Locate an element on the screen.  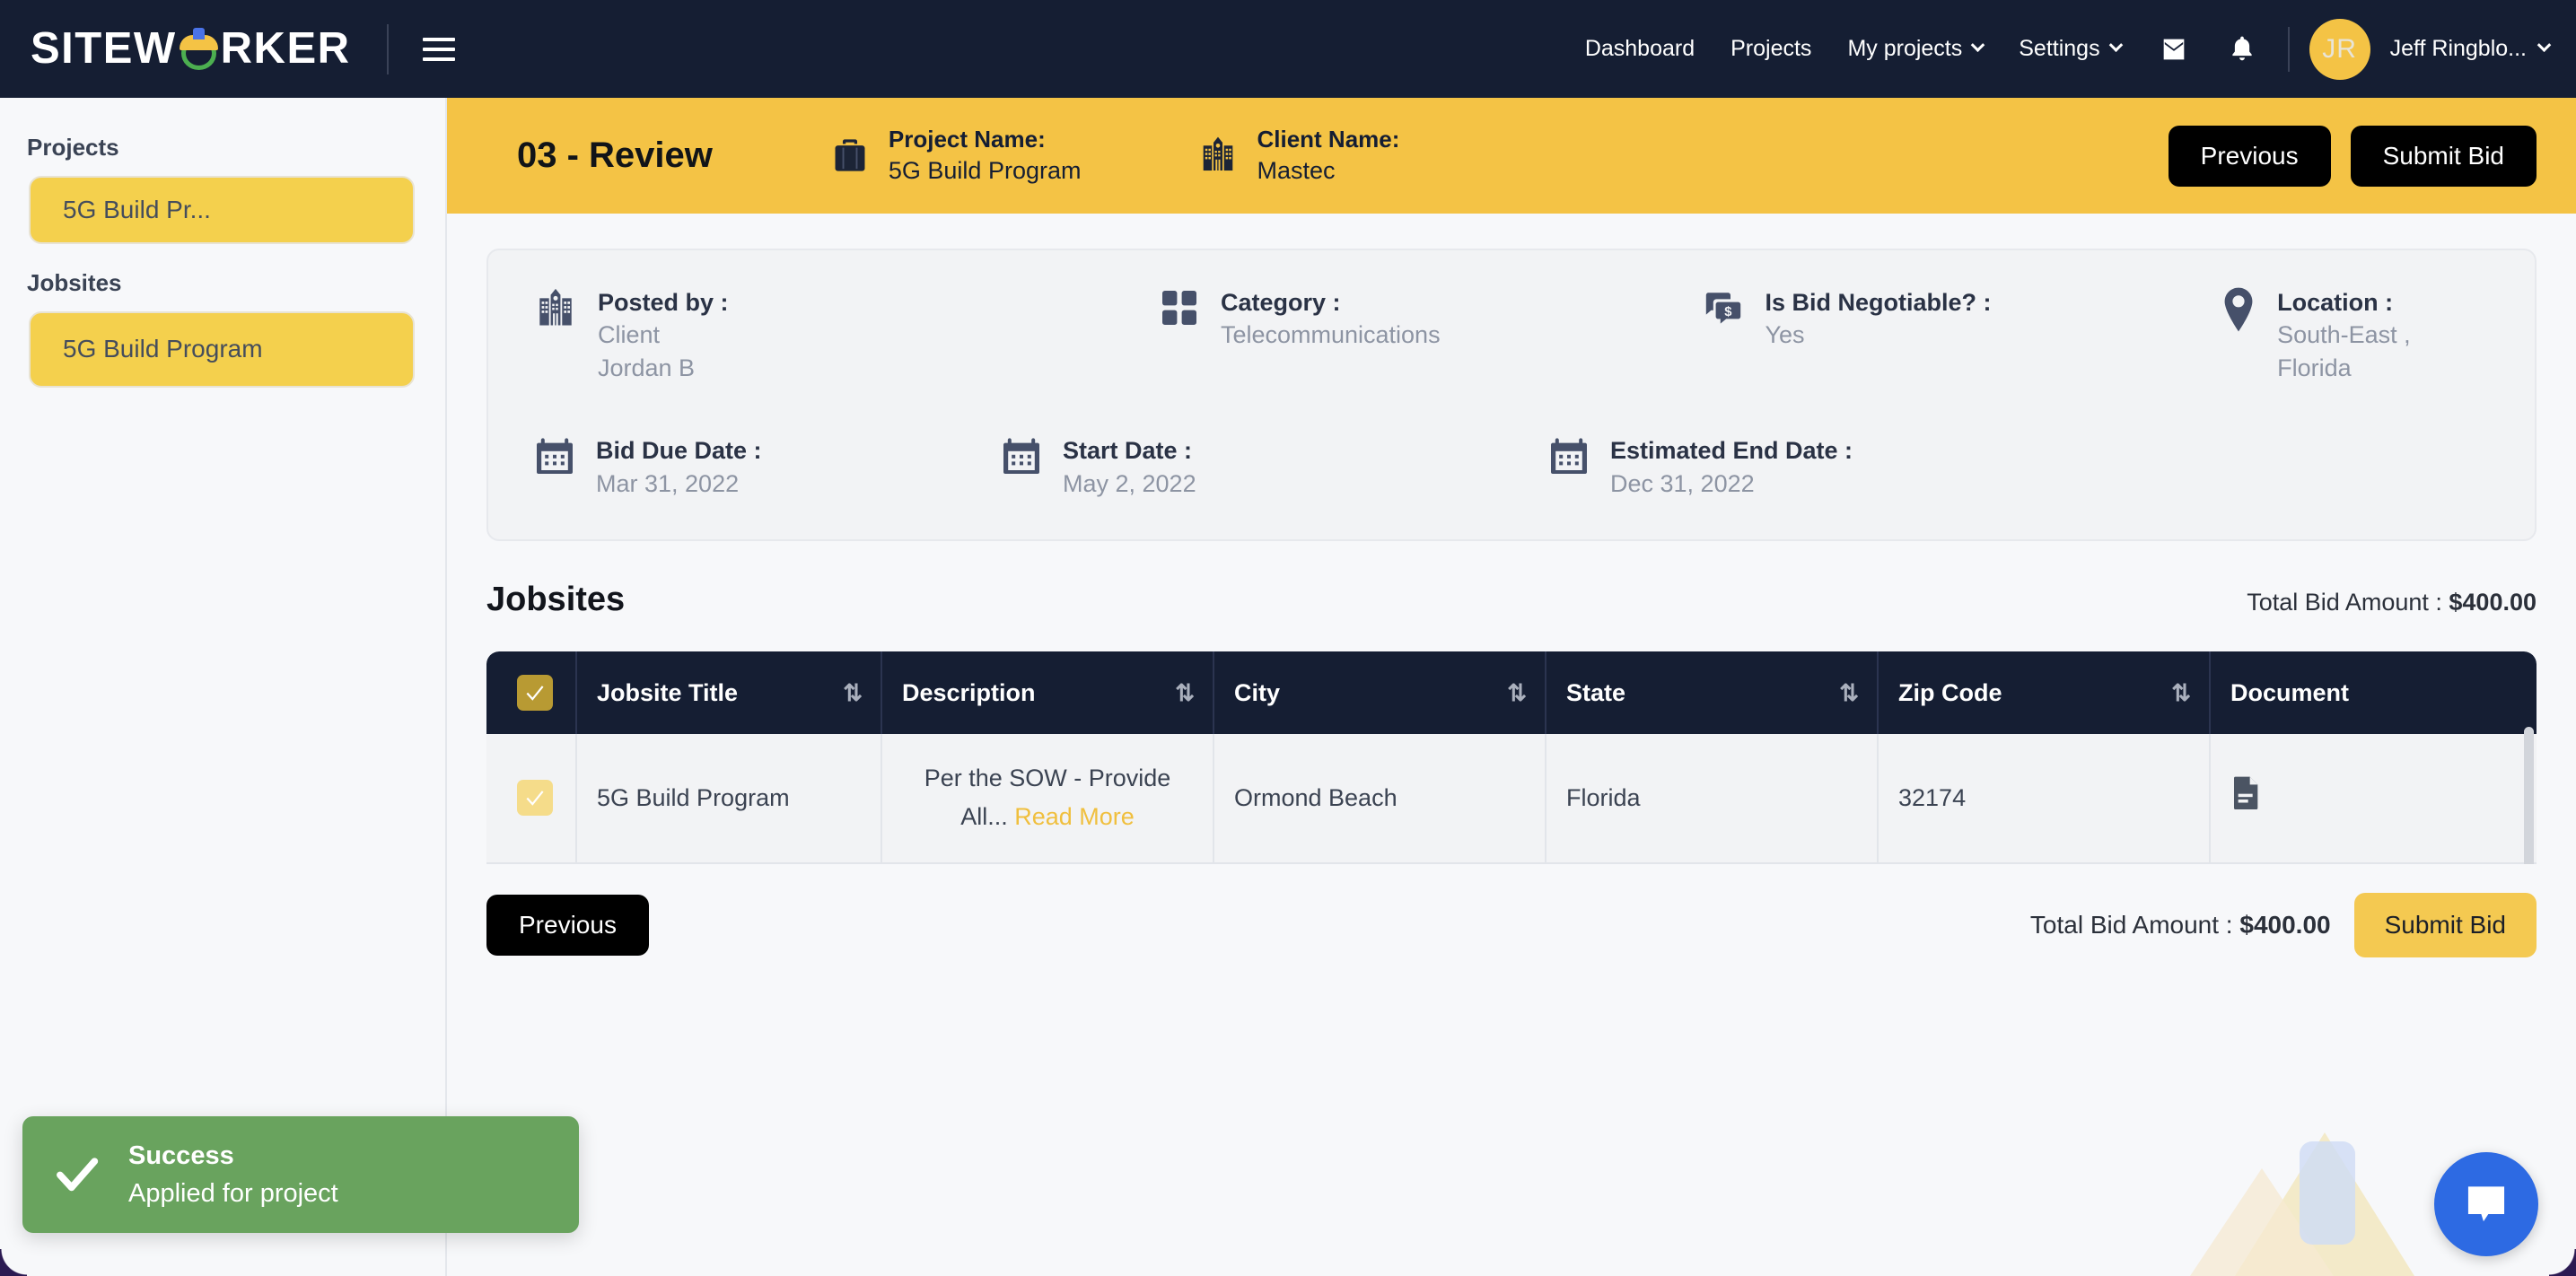
notification-bell-icon is located at coordinates (2242, 49).